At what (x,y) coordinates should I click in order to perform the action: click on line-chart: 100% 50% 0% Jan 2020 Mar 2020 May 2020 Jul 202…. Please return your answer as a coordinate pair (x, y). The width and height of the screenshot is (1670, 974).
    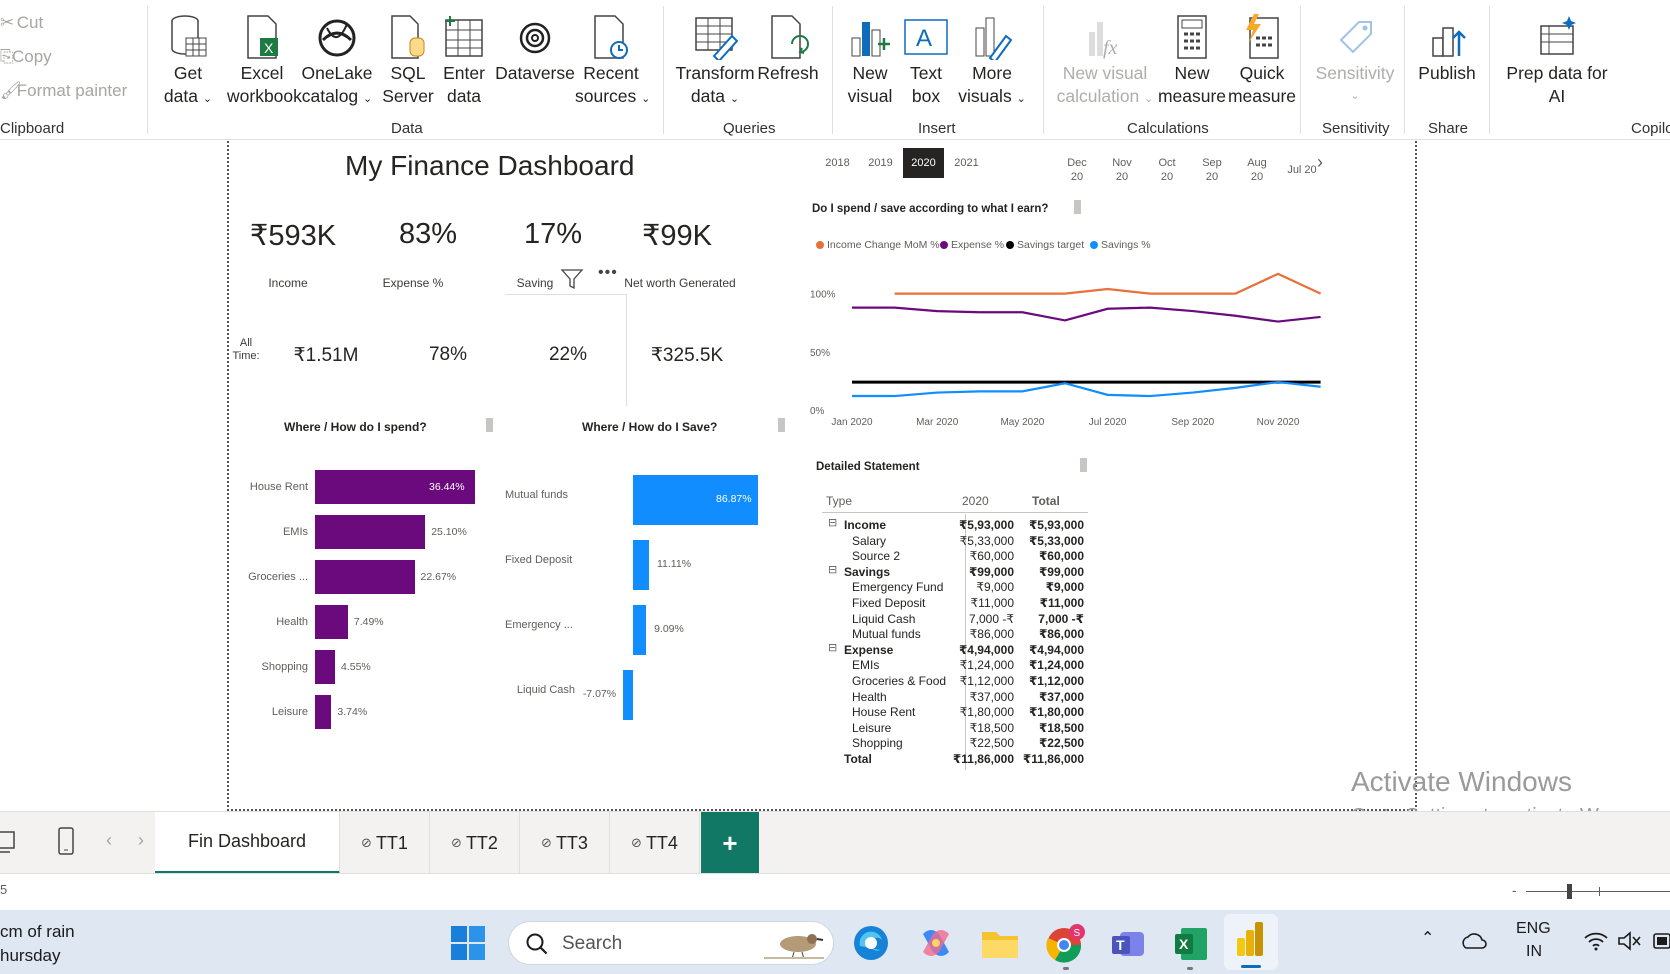
    Looking at the image, I should click on (1075, 350).